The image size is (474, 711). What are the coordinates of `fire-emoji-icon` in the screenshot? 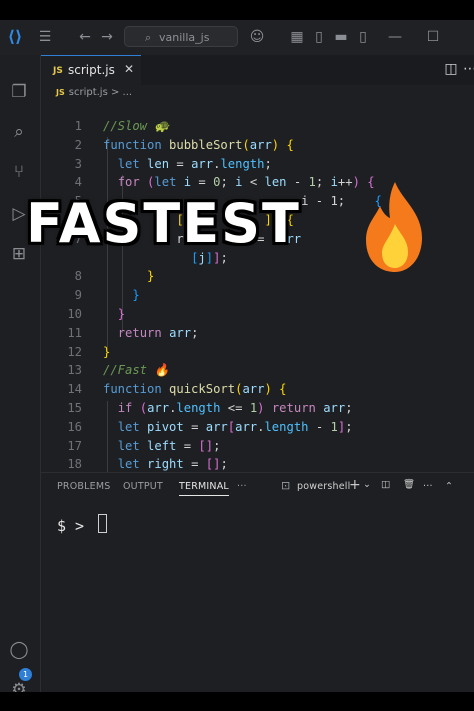 It's located at (394, 227).